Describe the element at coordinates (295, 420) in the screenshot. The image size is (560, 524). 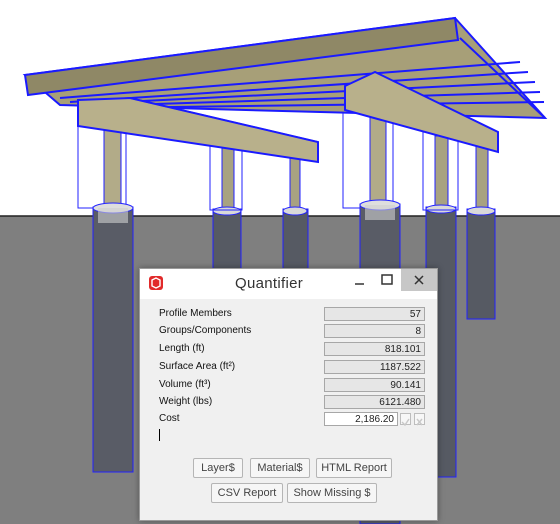
I see `row-cost: Cost 2,186.20` at that location.